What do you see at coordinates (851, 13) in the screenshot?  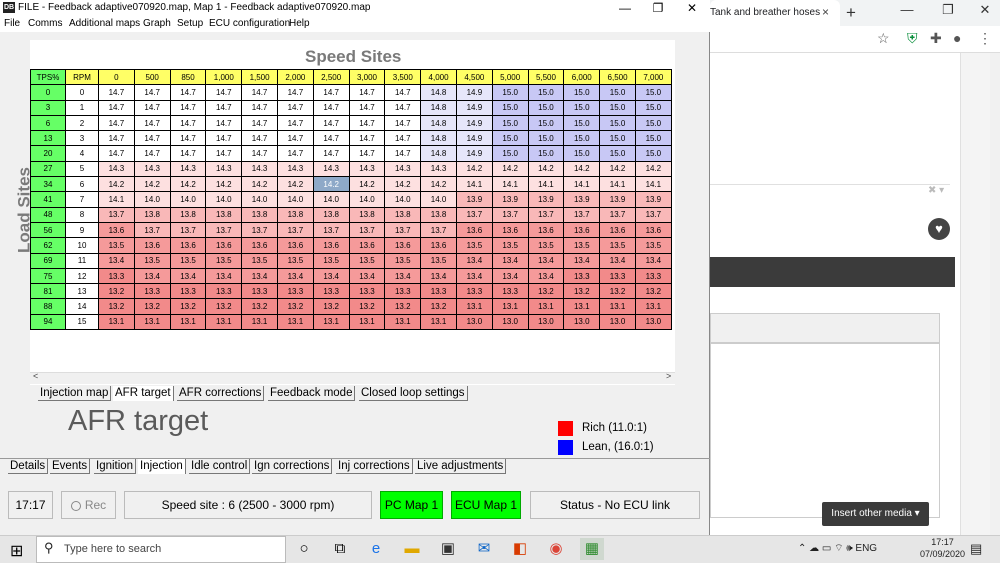 I see `new-tab-button: +` at bounding box center [851, 13].